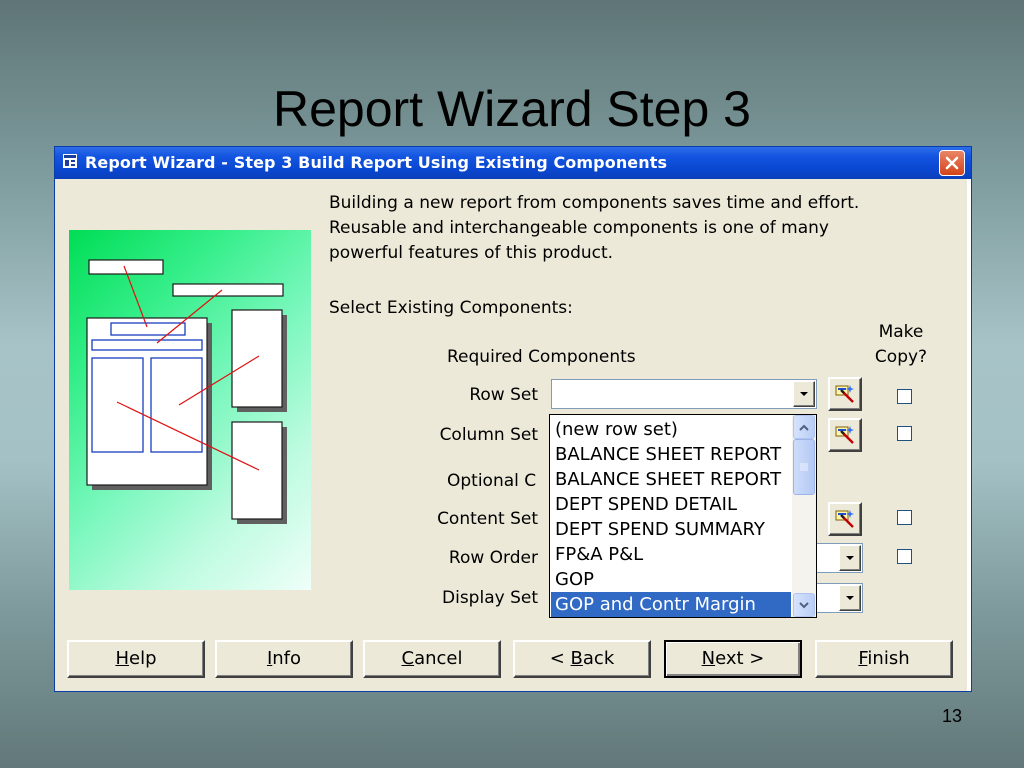 Image resolution: width=1024 pixels, height=768 pixels. I want to click on row-set-dropdown-button, so click(804, 394).